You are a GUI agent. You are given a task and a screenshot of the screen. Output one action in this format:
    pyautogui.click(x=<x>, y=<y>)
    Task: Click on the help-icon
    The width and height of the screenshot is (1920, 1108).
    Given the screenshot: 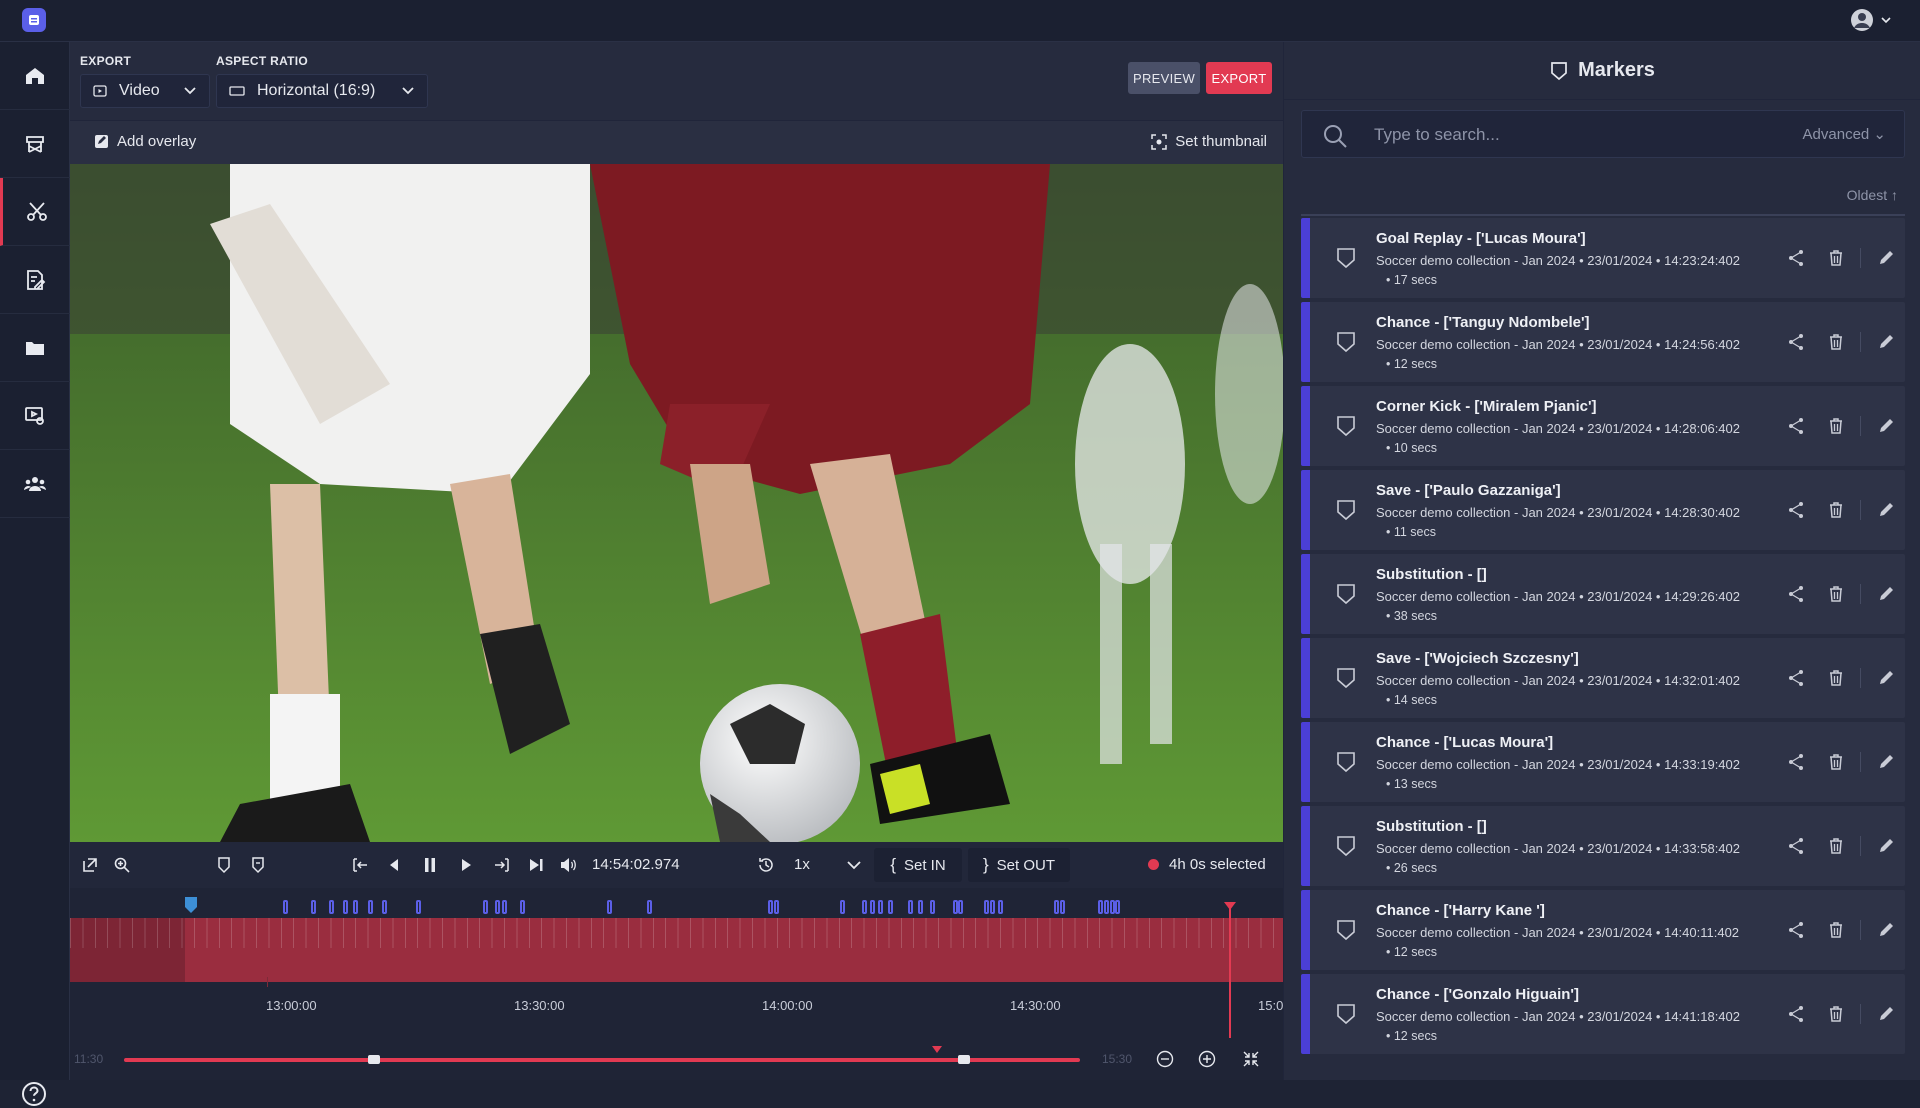 What is the action you would take?
    pyautogui.click(x=34, y=1094)
    